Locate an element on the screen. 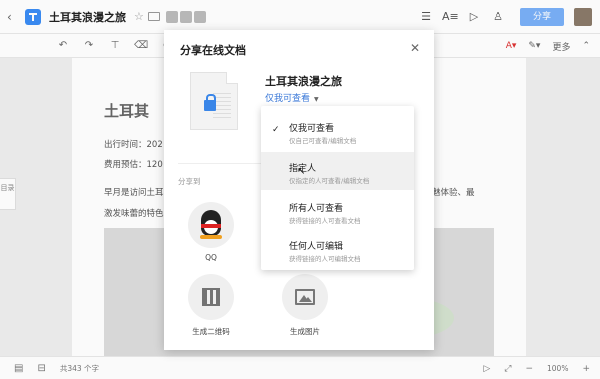 This screenshot has width=600, height=379. option-desc: 获得链接的人可查看文档 is located at coordinates (325, 221).